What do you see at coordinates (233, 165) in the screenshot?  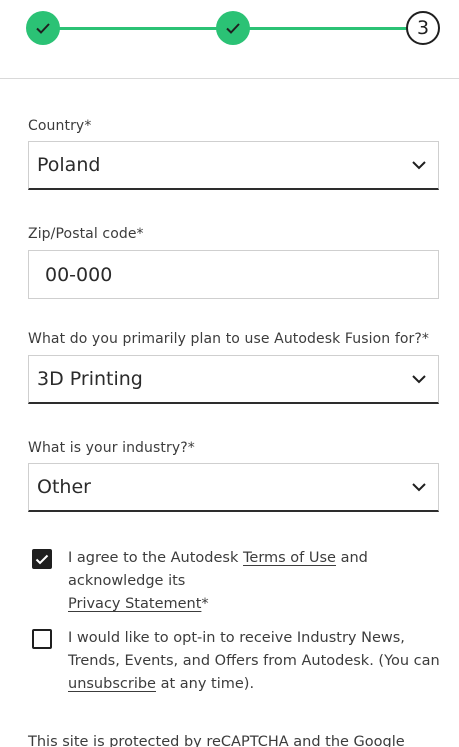 I see `country-select: Poland` at bounding box center [233, 165].